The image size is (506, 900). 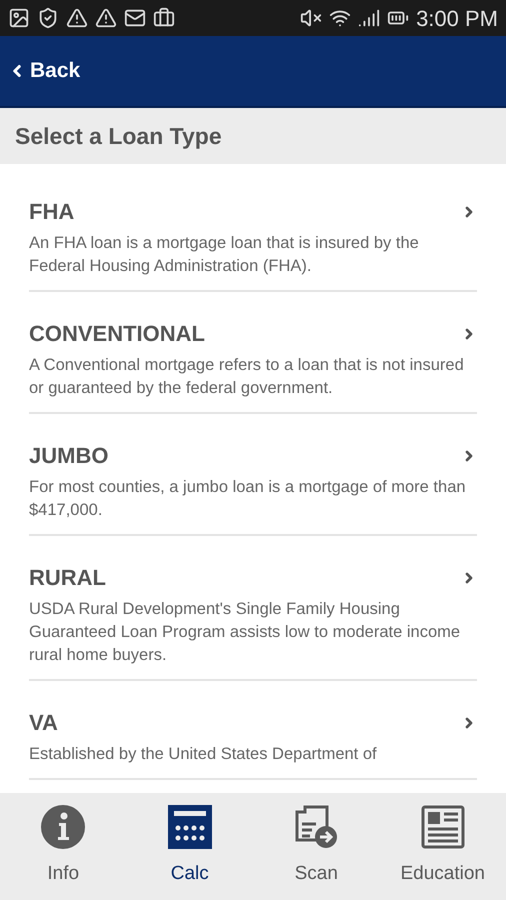 I want to click on loan-type-title: VA, so click(x=43, y=723).